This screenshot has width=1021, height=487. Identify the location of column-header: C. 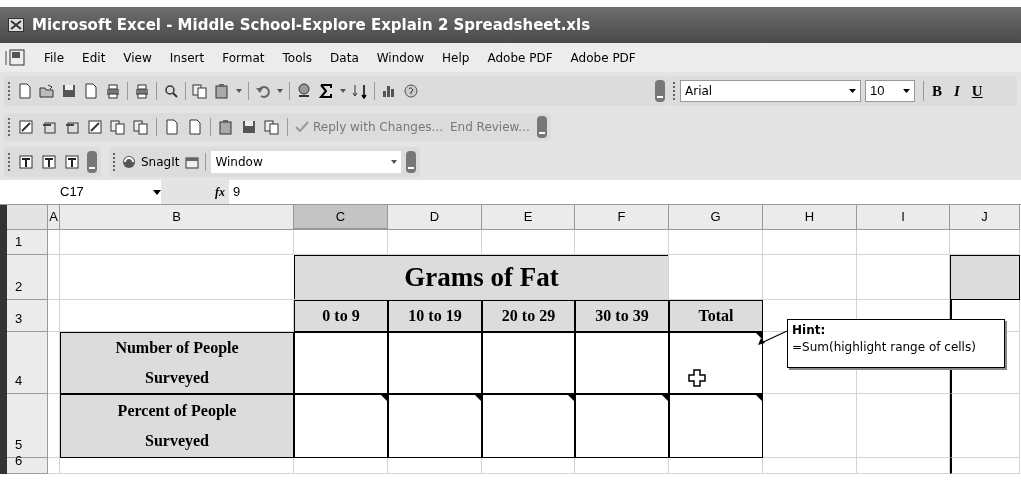
(341, 217).